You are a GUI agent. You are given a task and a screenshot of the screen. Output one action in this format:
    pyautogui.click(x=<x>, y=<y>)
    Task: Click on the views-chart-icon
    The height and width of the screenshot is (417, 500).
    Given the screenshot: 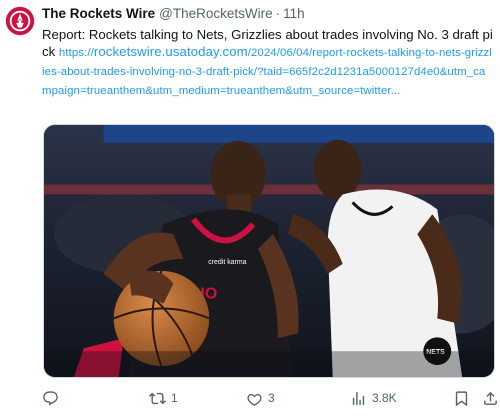 What is the action you would take?
    pyautogui.click(x=358, y=398)
    